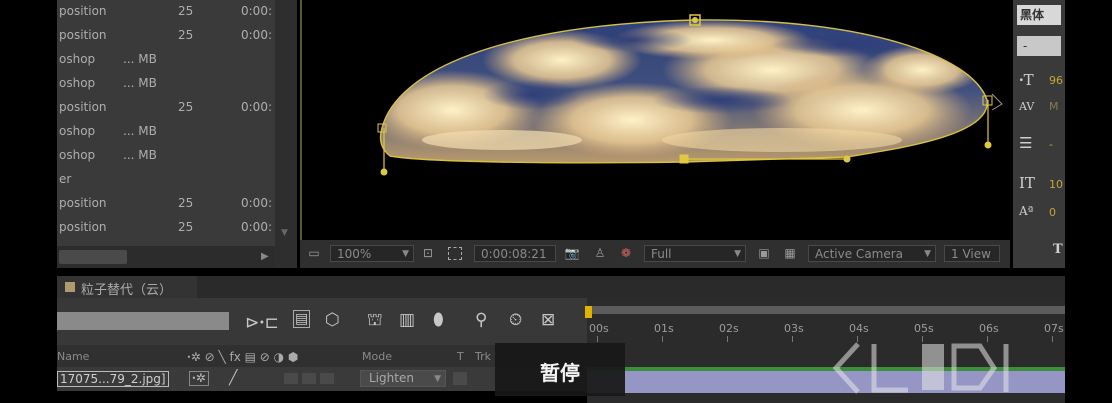 Image resolution: width=1112 pixels, height=403 pixels. What do you see at coordinates (1058, 249) in the screenshot?
I see `faux-bold-icon: T` at bounding box center [1058, 249].